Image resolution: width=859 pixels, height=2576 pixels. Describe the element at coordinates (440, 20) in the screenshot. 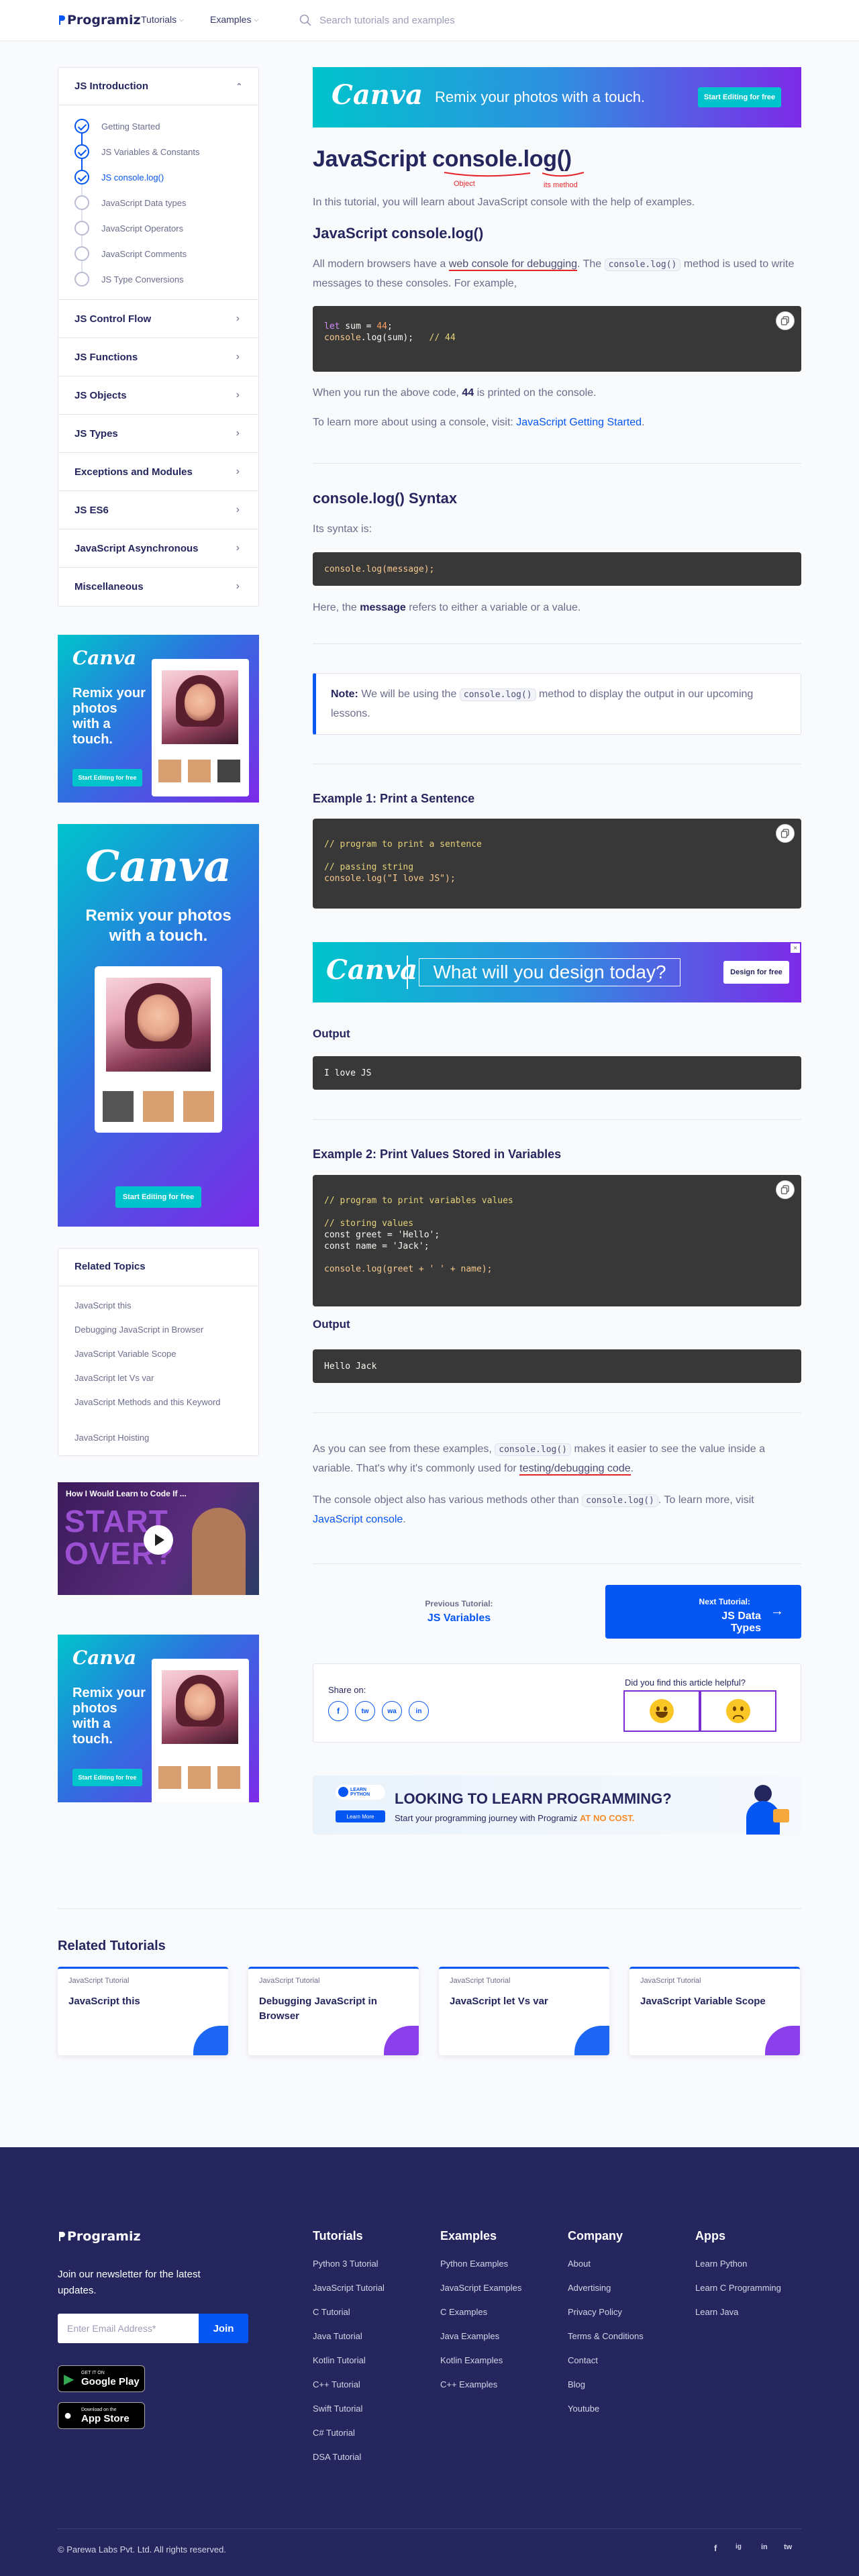

I see `search-input` at that location.